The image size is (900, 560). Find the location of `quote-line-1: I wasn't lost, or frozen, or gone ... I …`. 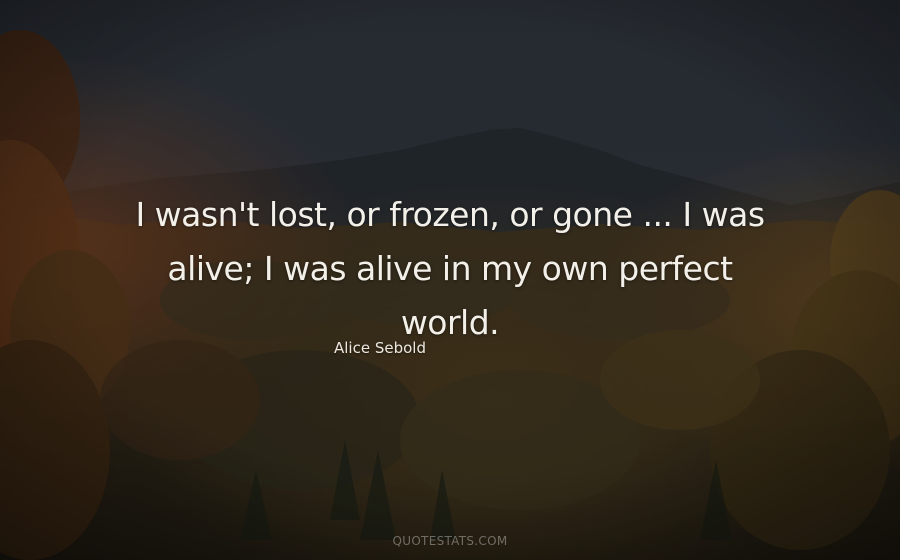

quote-line-1: I wasn't lost, or frozen, or gone ... I … is located at coordinates (450, 214).